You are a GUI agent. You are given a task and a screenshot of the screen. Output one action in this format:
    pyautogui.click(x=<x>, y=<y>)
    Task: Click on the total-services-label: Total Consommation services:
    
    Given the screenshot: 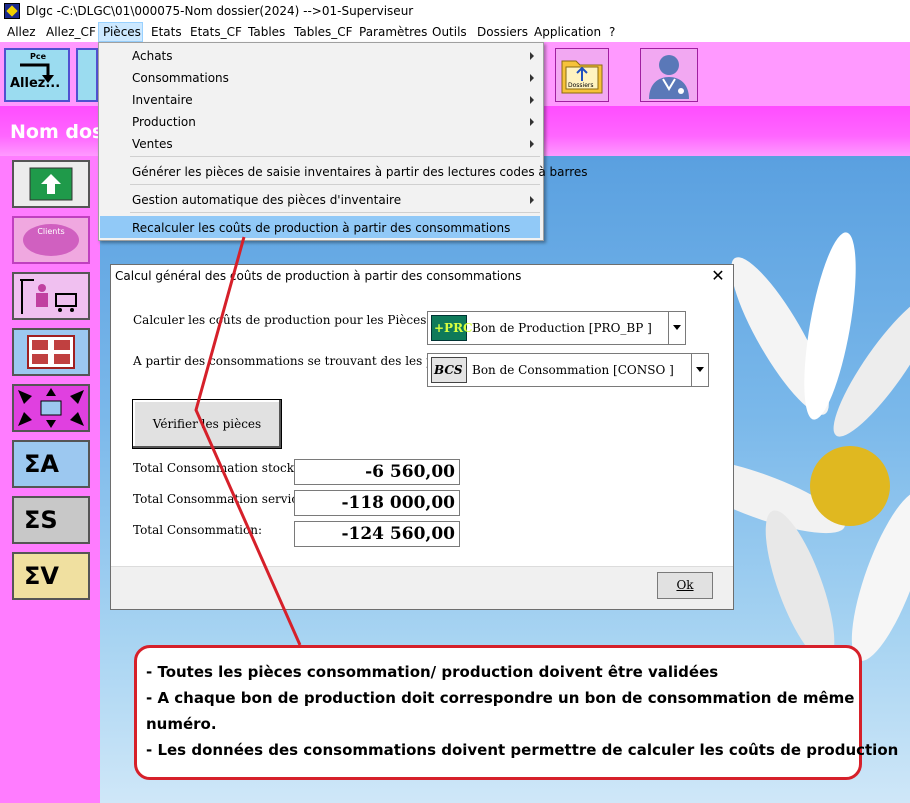 What is the action you would take?
    pyautogui.click(x=224, y=499)
    